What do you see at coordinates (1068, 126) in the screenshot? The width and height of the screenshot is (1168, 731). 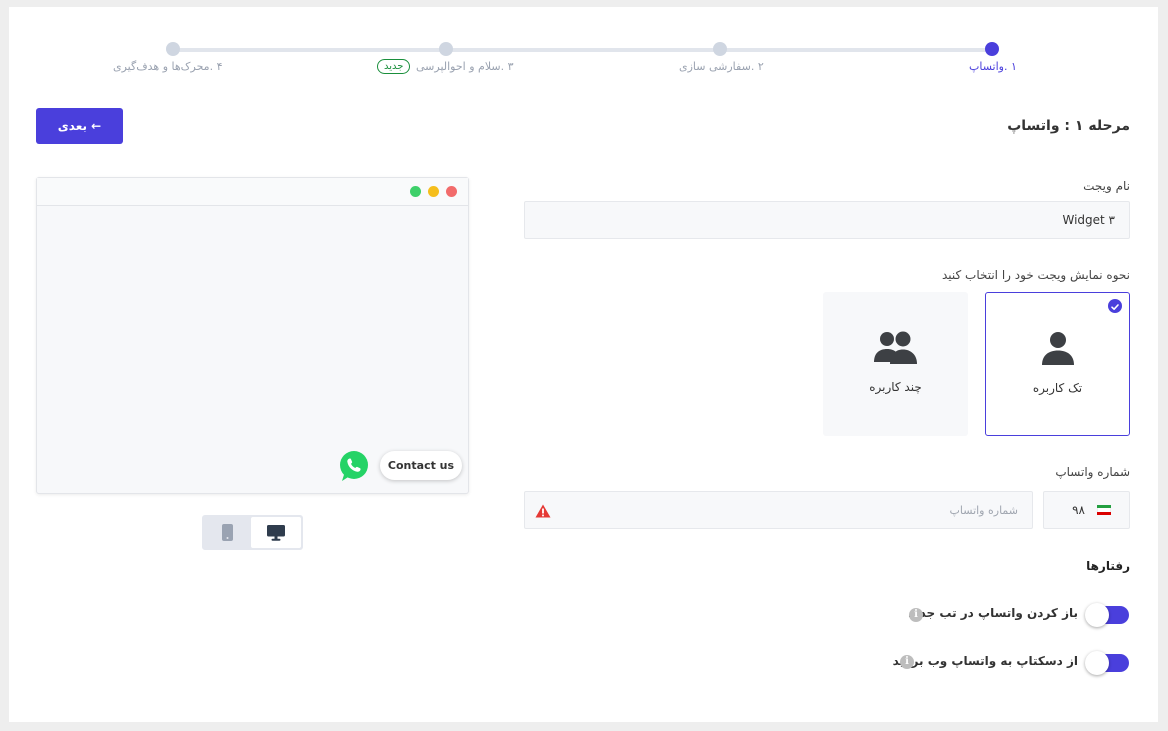 I see `page-title: مرحله ۱ : واتساپ` at bounding box center [1068, 126].